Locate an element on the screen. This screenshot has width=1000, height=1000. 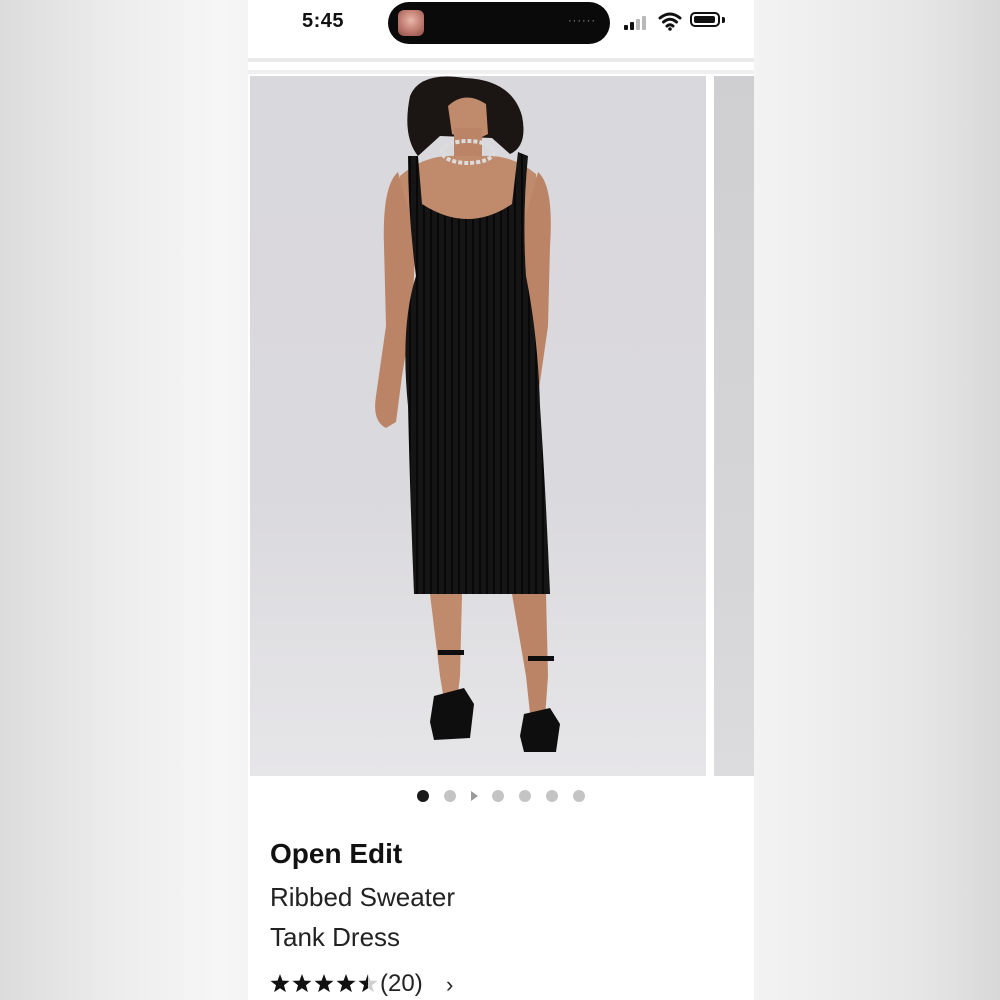
star-rating-icon is located at coordinates (324, 983).